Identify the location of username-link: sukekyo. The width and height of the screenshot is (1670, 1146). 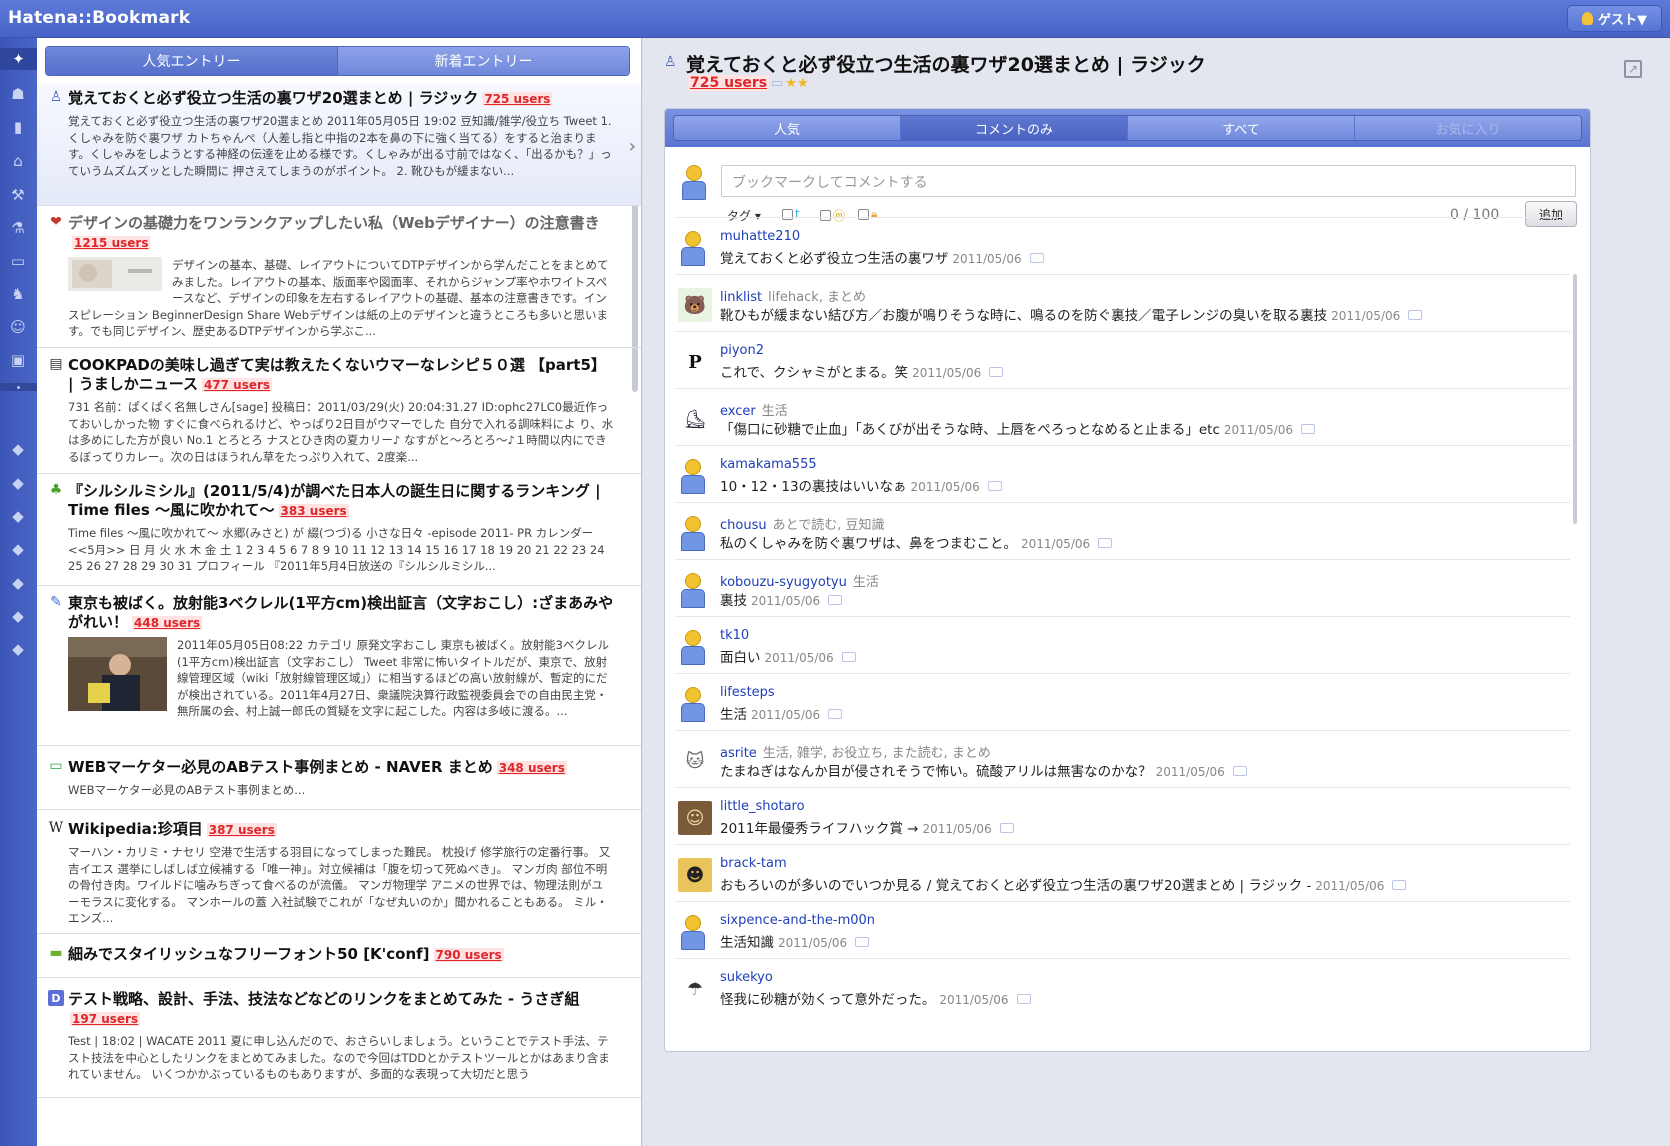
(746, 977).